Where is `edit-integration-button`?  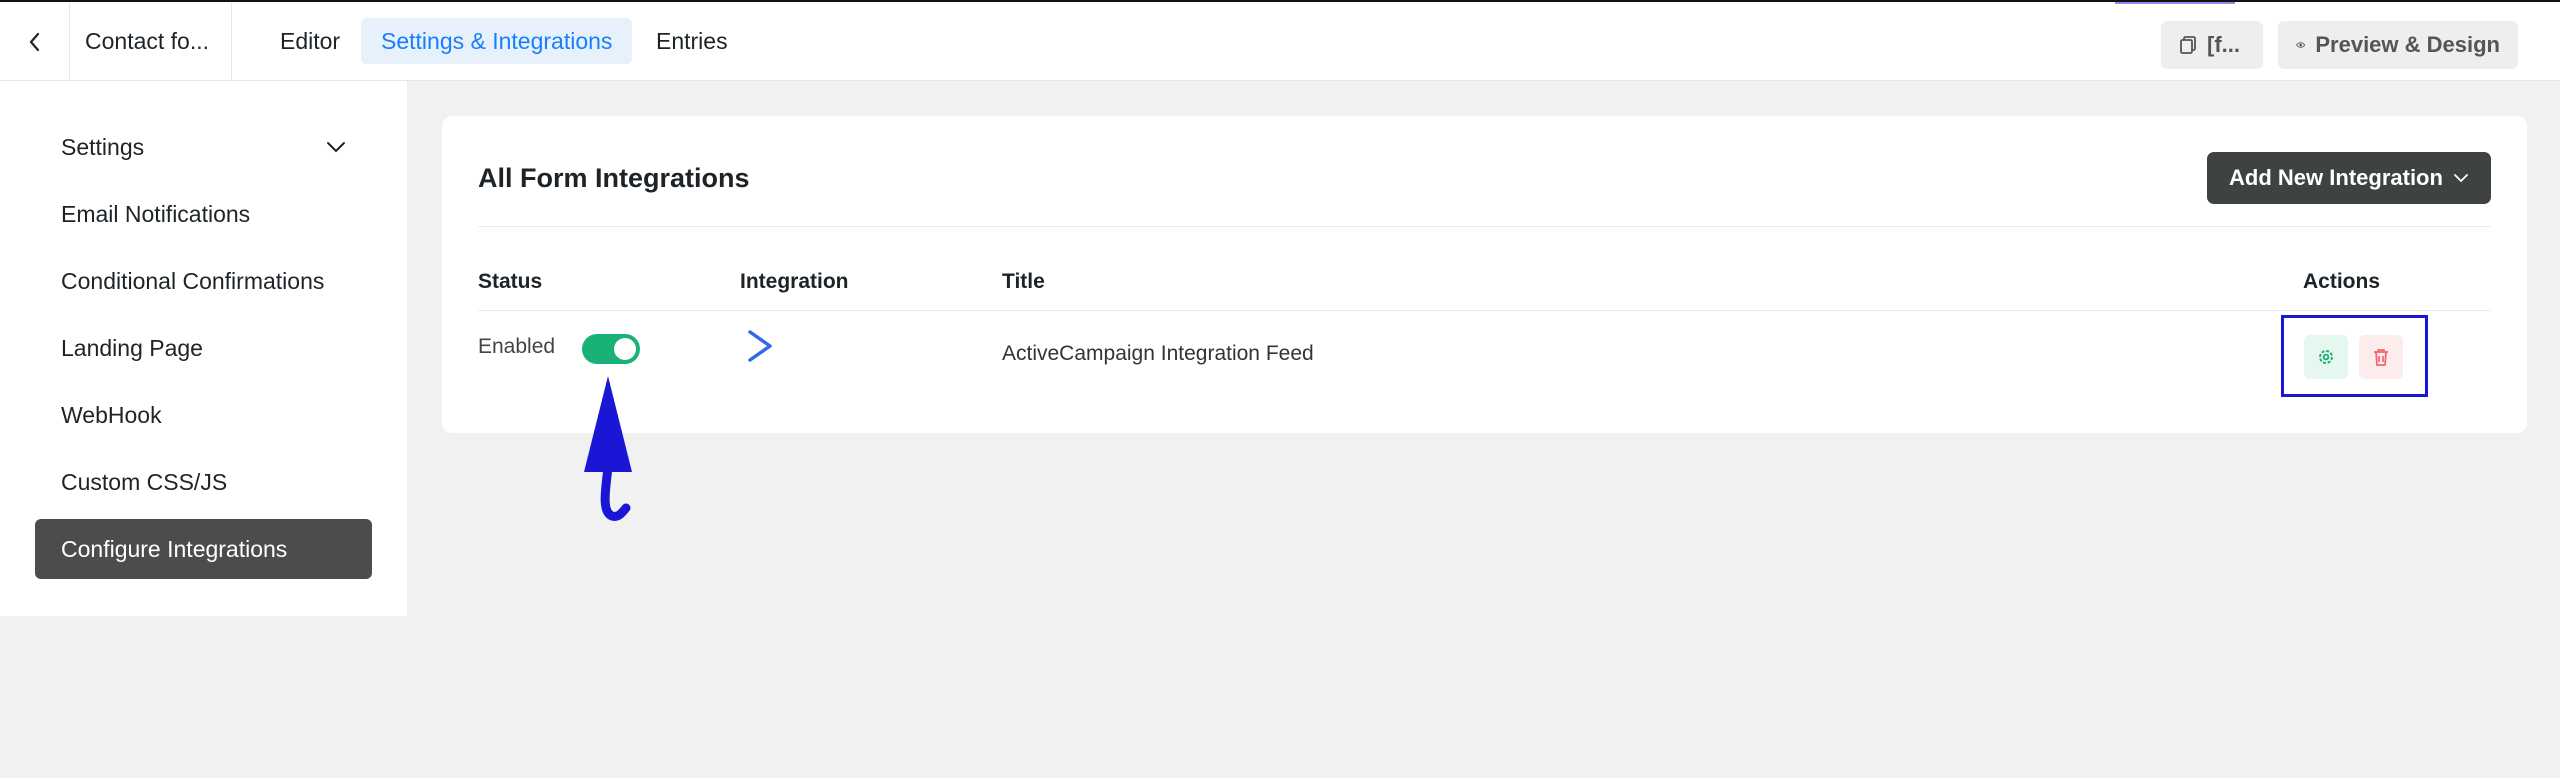 edit-integration-button is located at coordinates (2326, 357).